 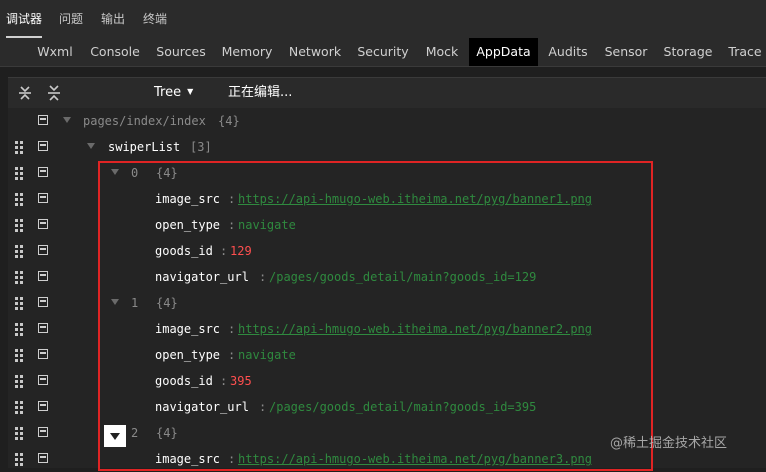 What do you see at coordinates (387, 251) in the screenshot?
I see `tree-row-field: goods_id : 129` at bounding box center [387, 251].